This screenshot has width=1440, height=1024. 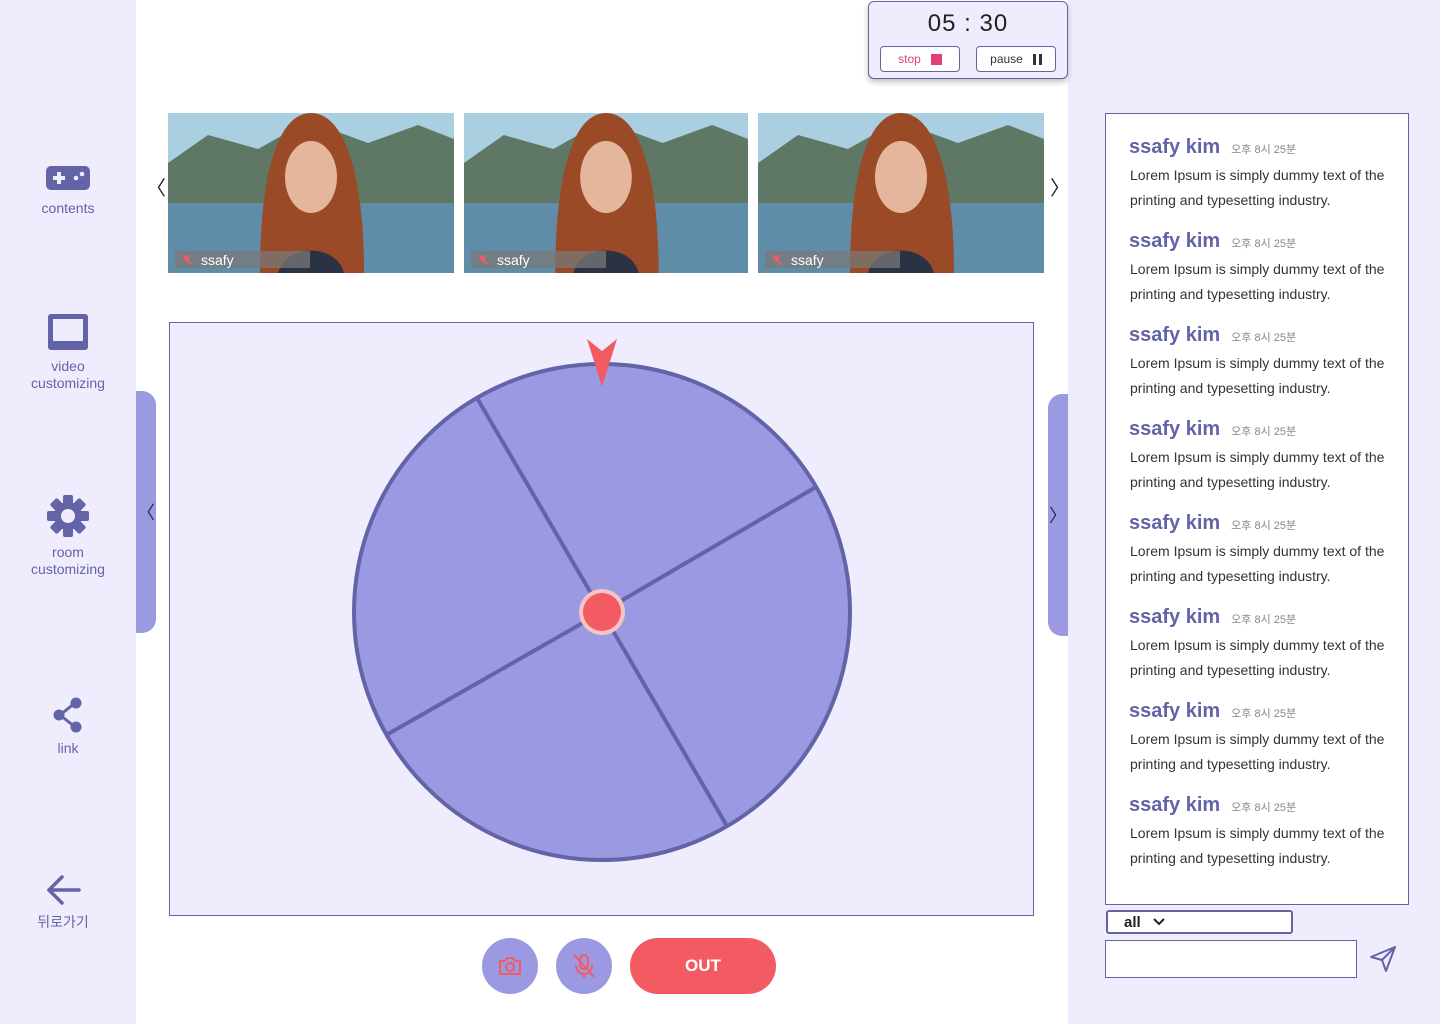 I want to click on sidebar-item-label: video customizing, so click(x=68, y=374).